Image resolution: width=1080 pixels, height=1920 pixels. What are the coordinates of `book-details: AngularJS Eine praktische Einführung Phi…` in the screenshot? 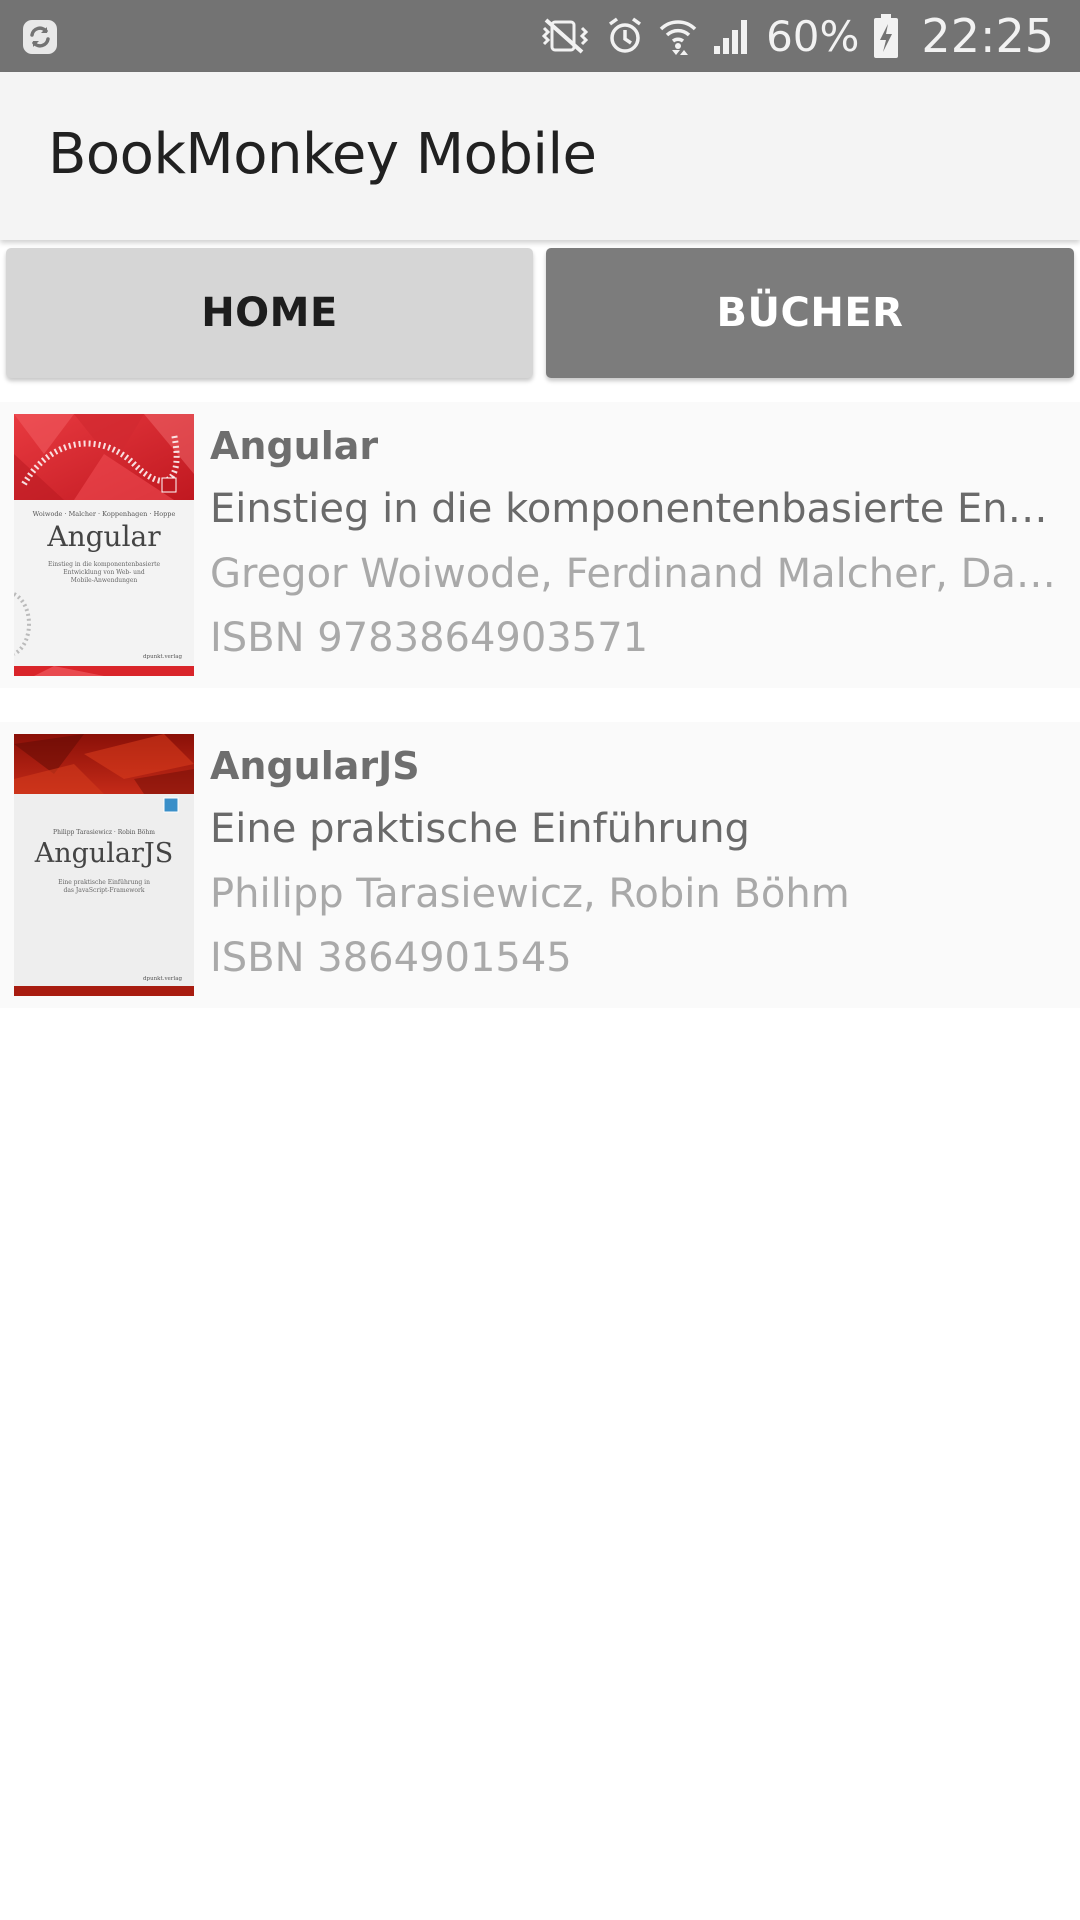 It's located at (636, 863).